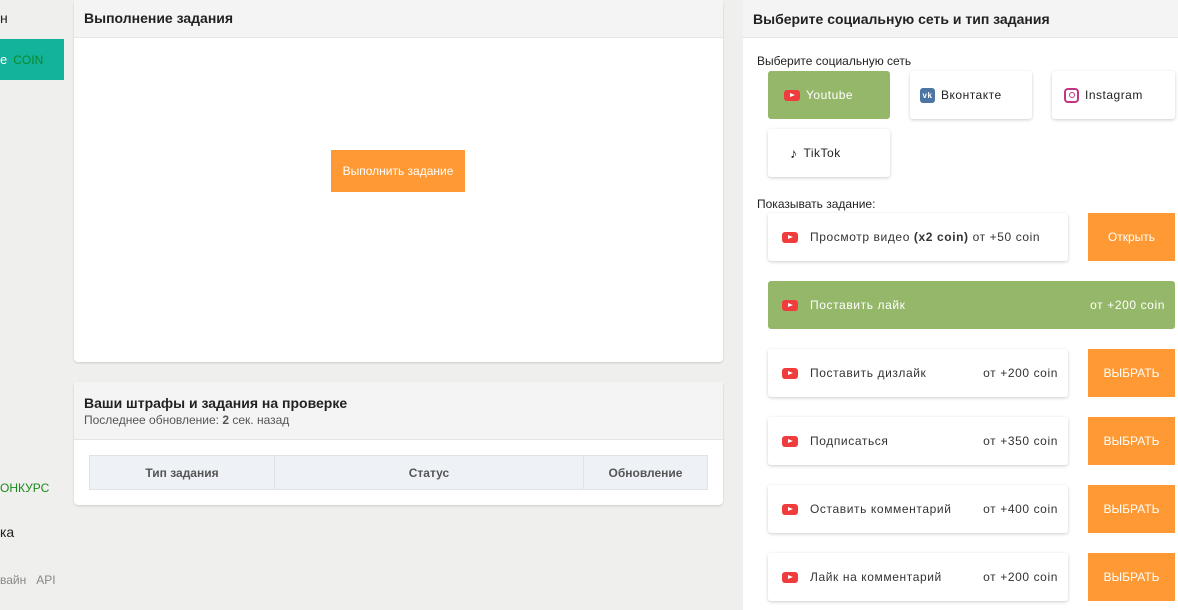 This screenshot has width=1178, height=610. What do you see at coordinates (645, 472) in the screenshot?
I see `col-updated: Обновление` at bounding box center [645, 472].